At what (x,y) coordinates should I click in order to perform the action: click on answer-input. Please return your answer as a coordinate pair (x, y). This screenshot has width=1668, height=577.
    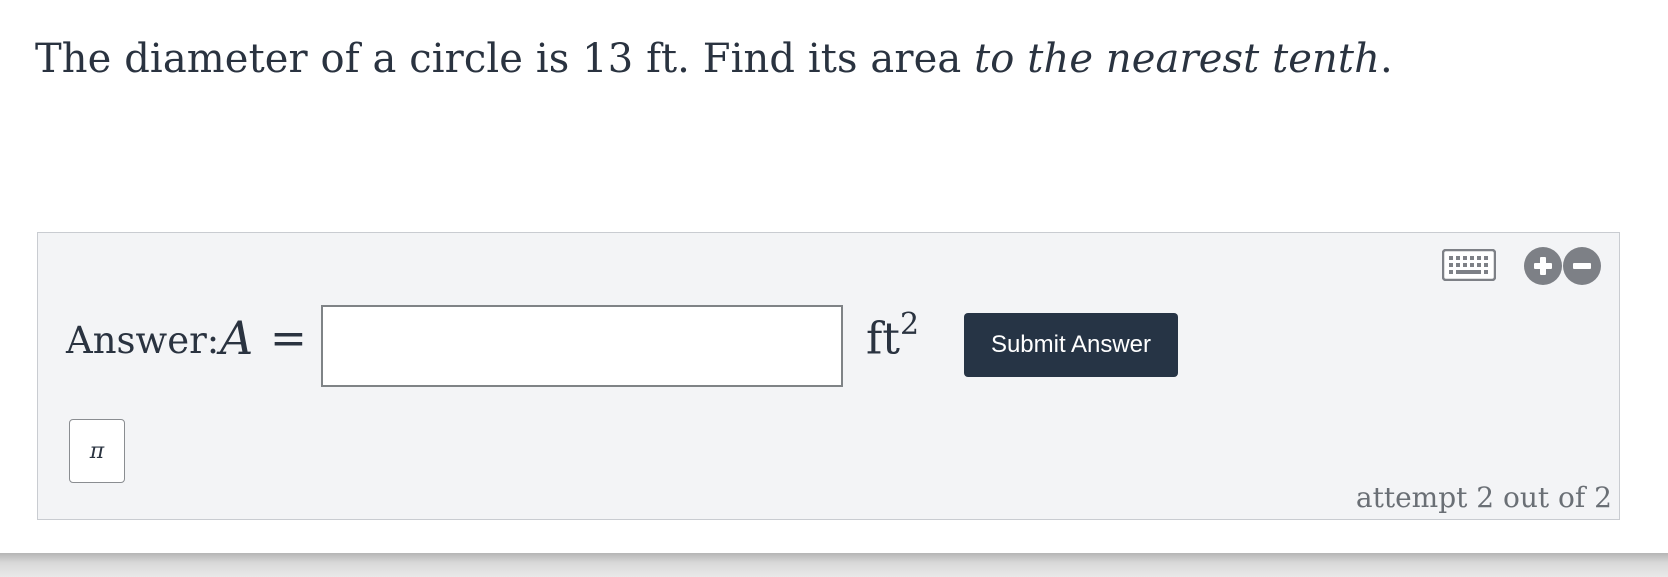
    Looking at the image, I should click on (582, 346).